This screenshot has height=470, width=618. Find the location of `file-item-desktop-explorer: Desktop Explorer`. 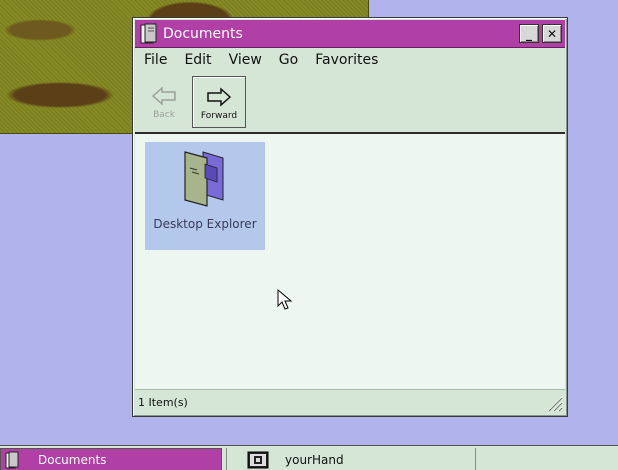

file-item-desktop-explorer: Desktop Explorer is located at coordinates (205, 196).